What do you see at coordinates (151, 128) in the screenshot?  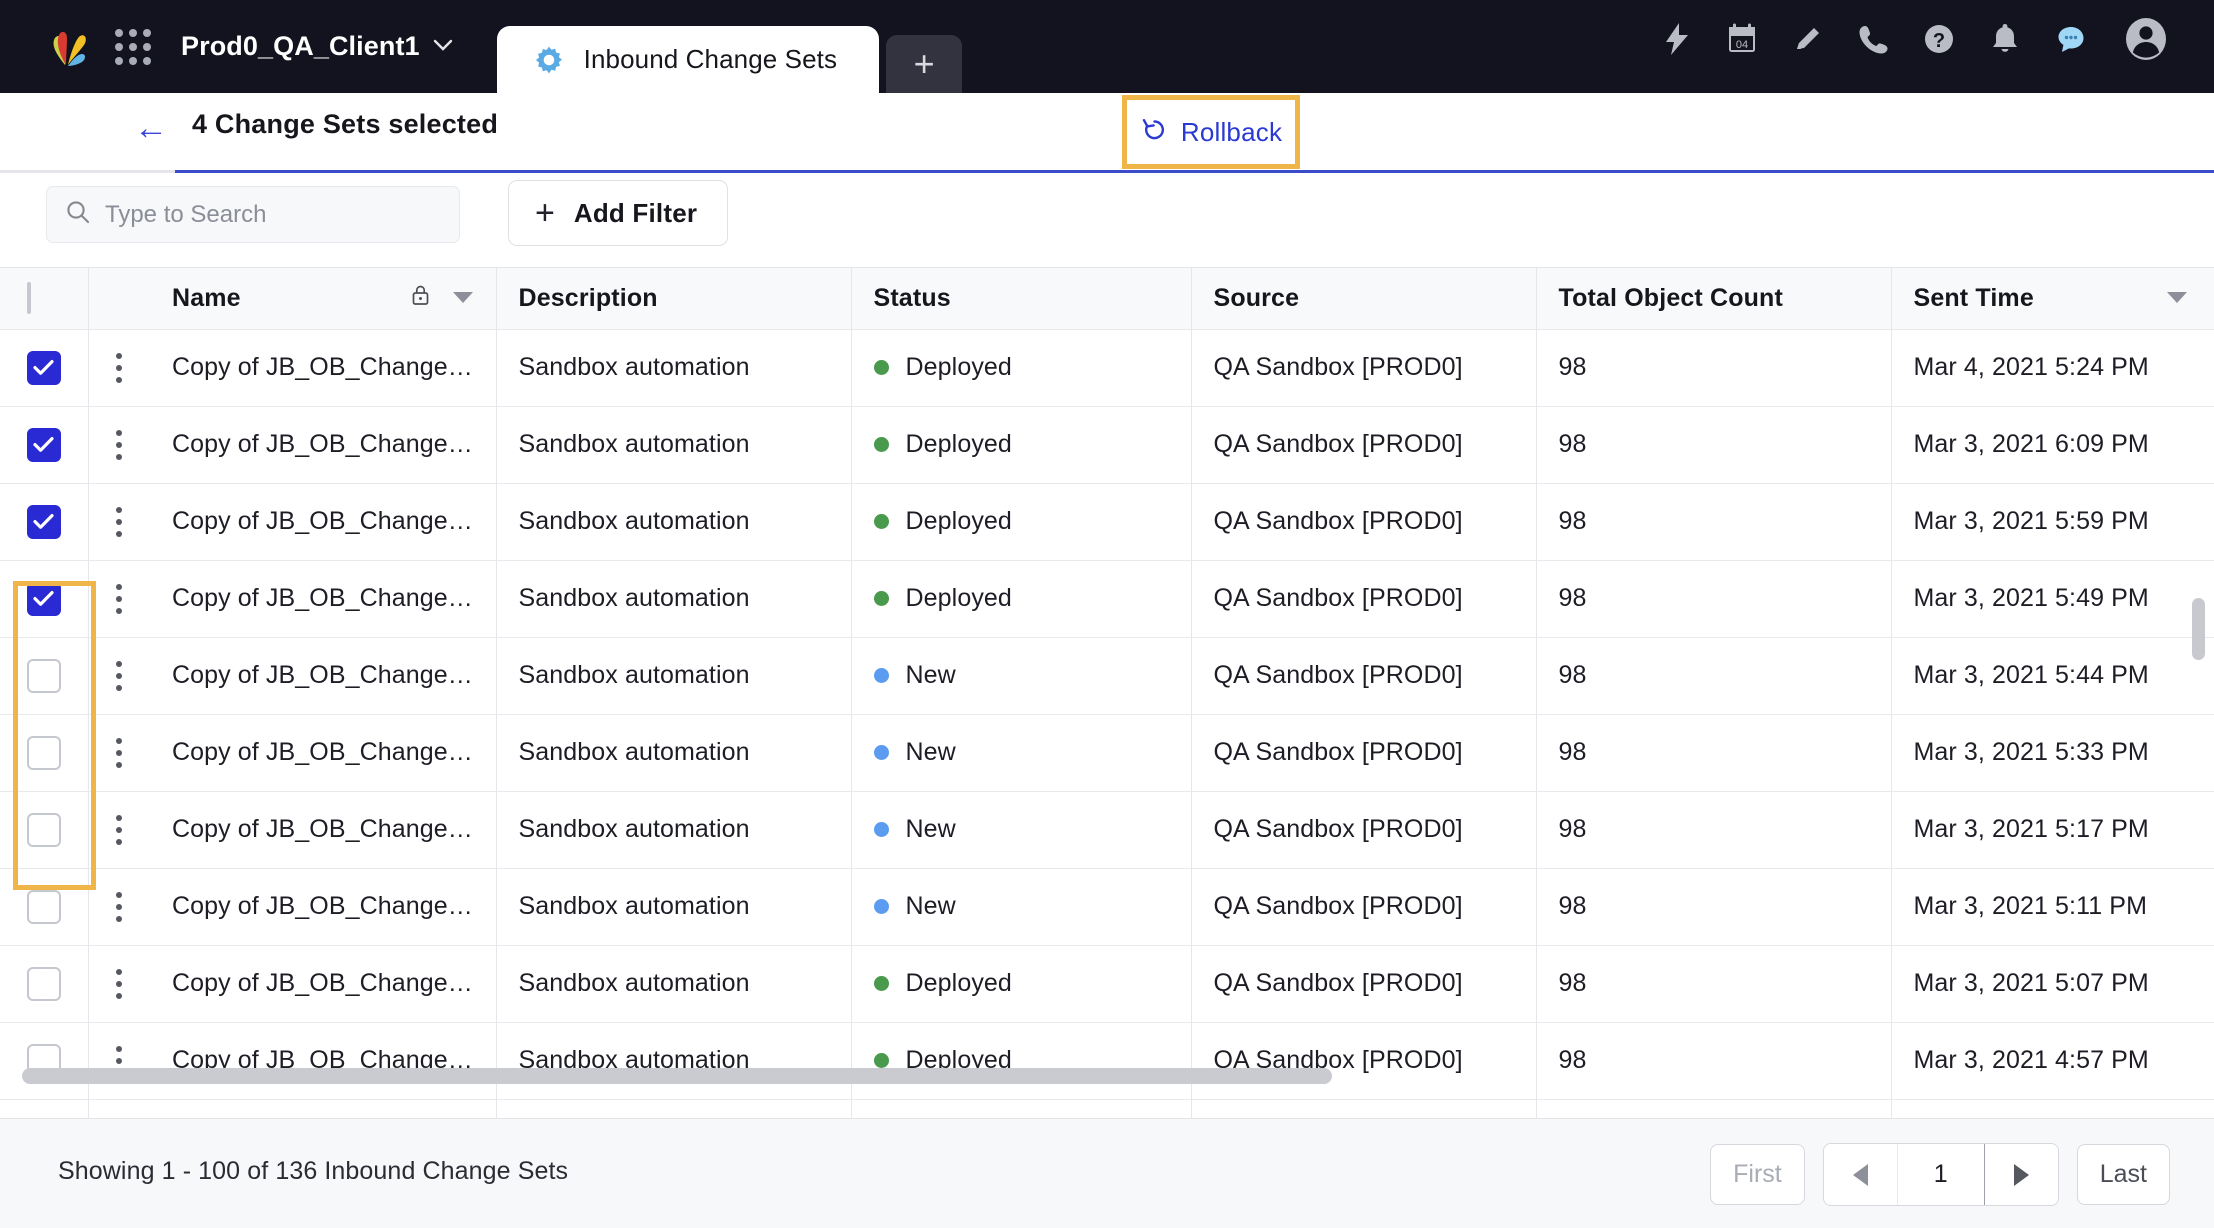 I see `back-button: ←` at bounding box center [151, 128].